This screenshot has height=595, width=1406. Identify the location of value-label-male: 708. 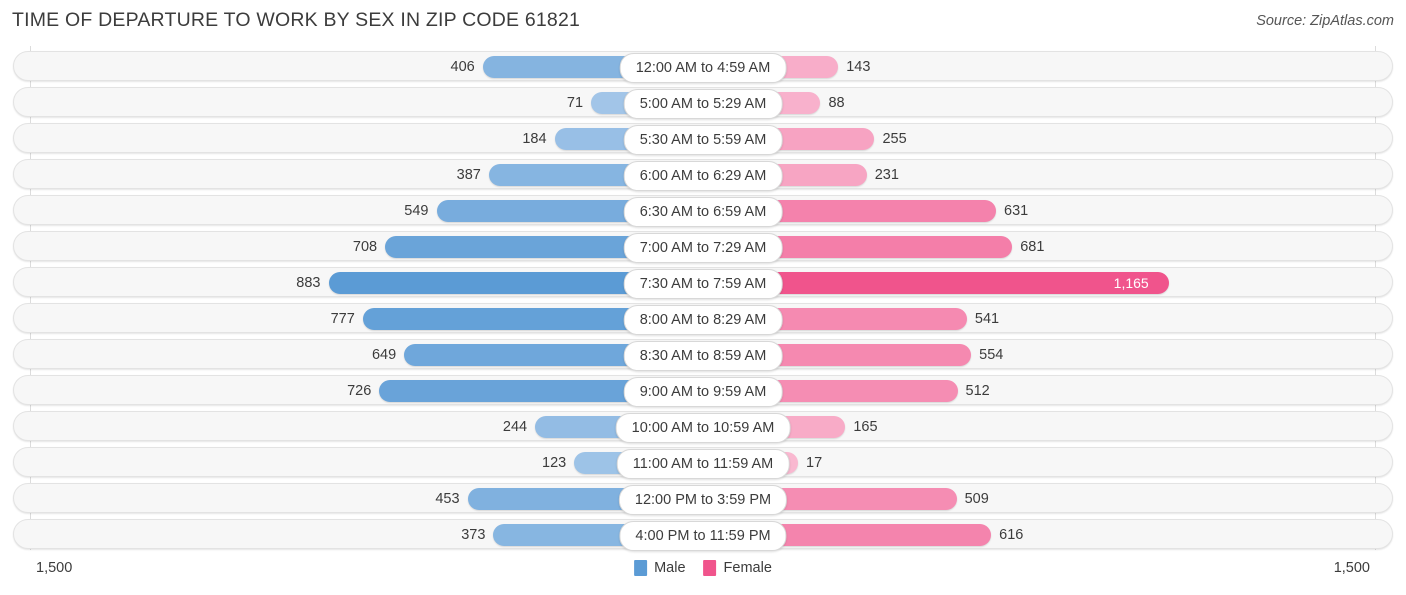
(365, 247).